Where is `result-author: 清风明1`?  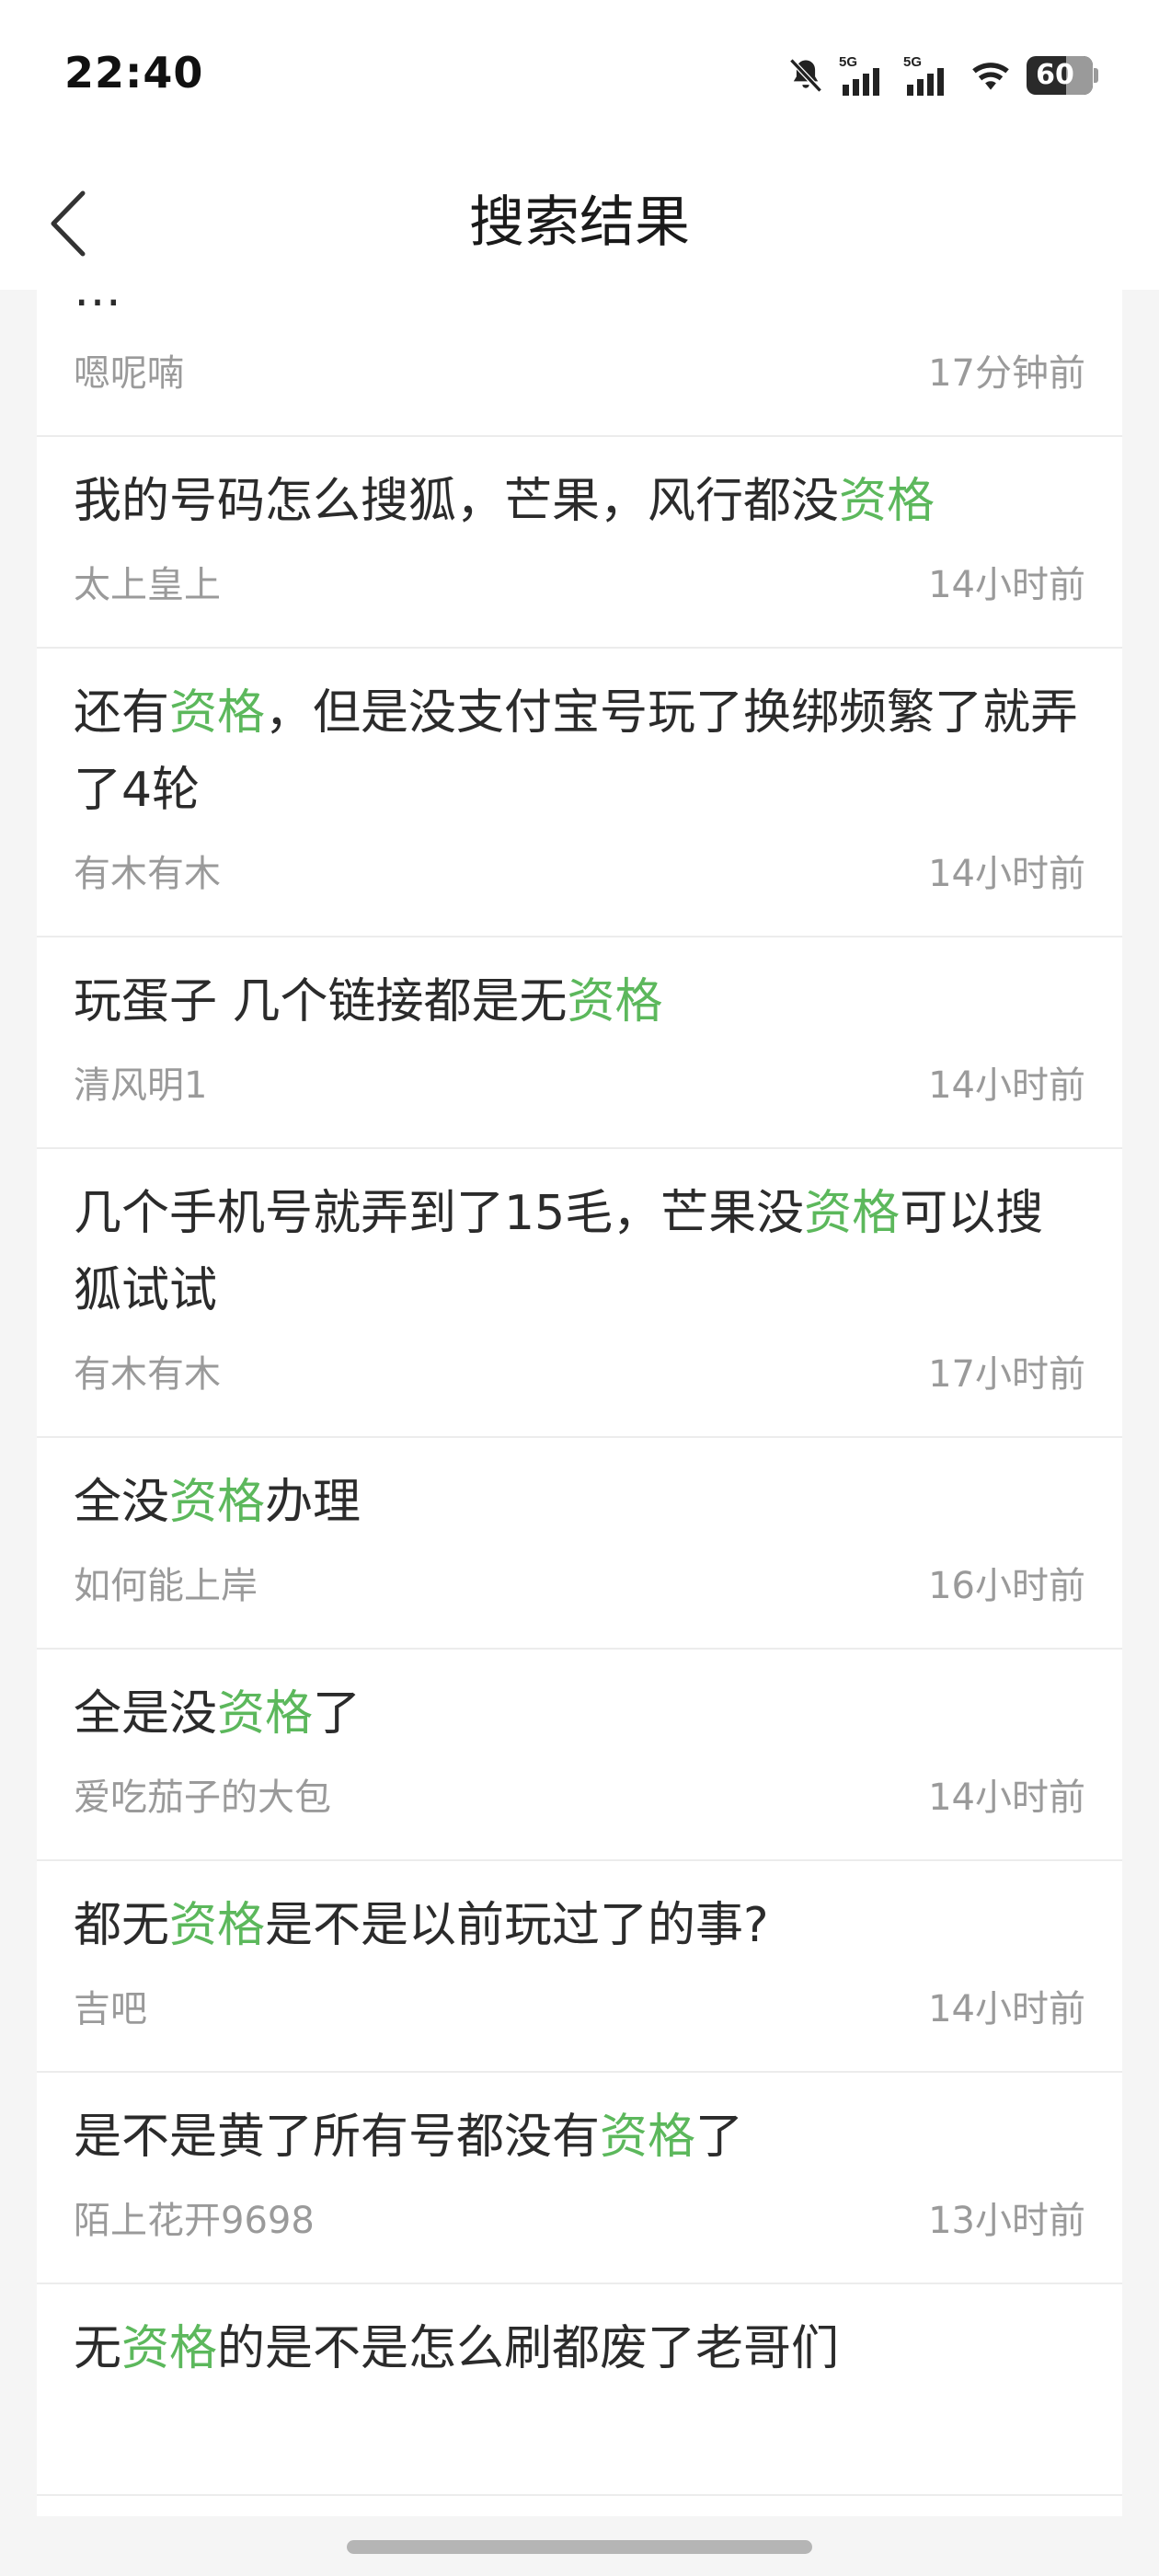 result-author: 清风明1 is located at coordinates (141, 1085).